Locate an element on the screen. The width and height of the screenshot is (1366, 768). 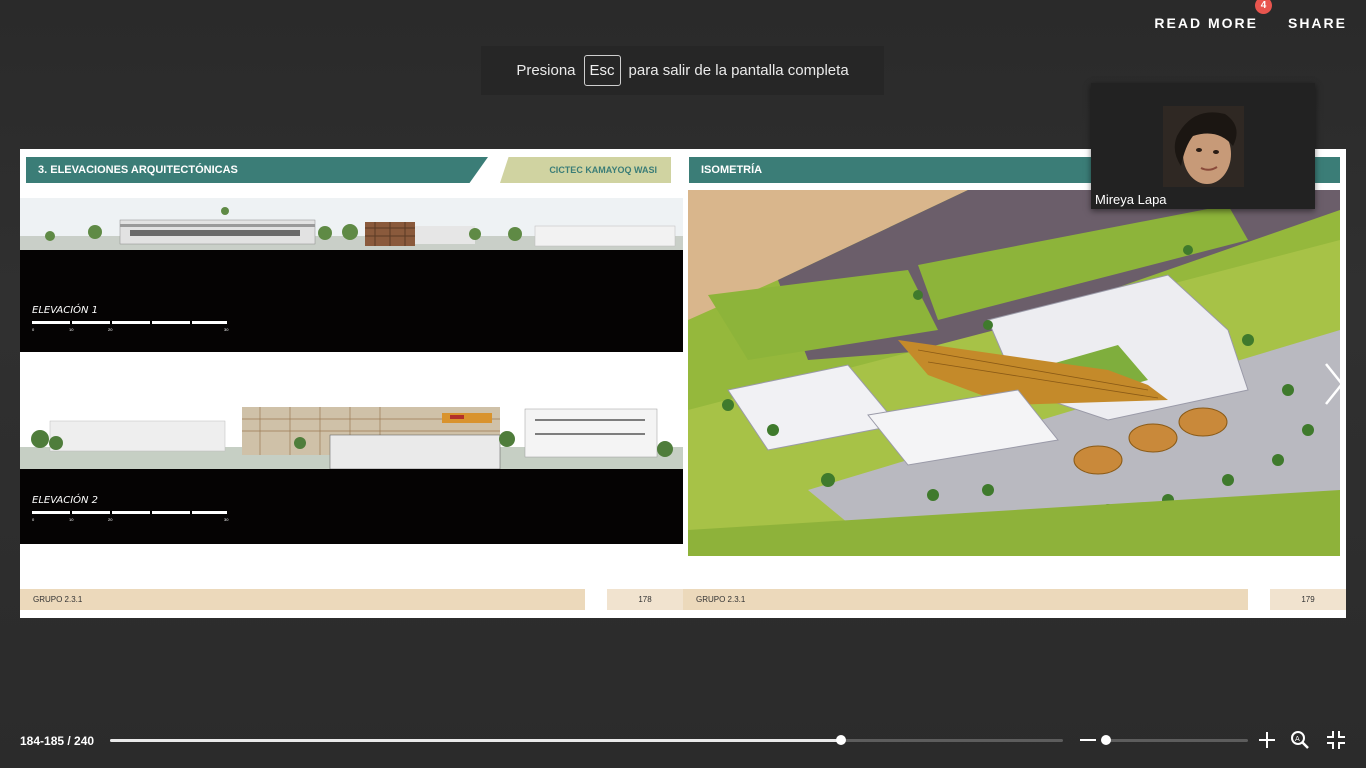
section-title: 3. ELEVACIONES ARQUITECTÓNICAS is located at coordinates (257, 170).